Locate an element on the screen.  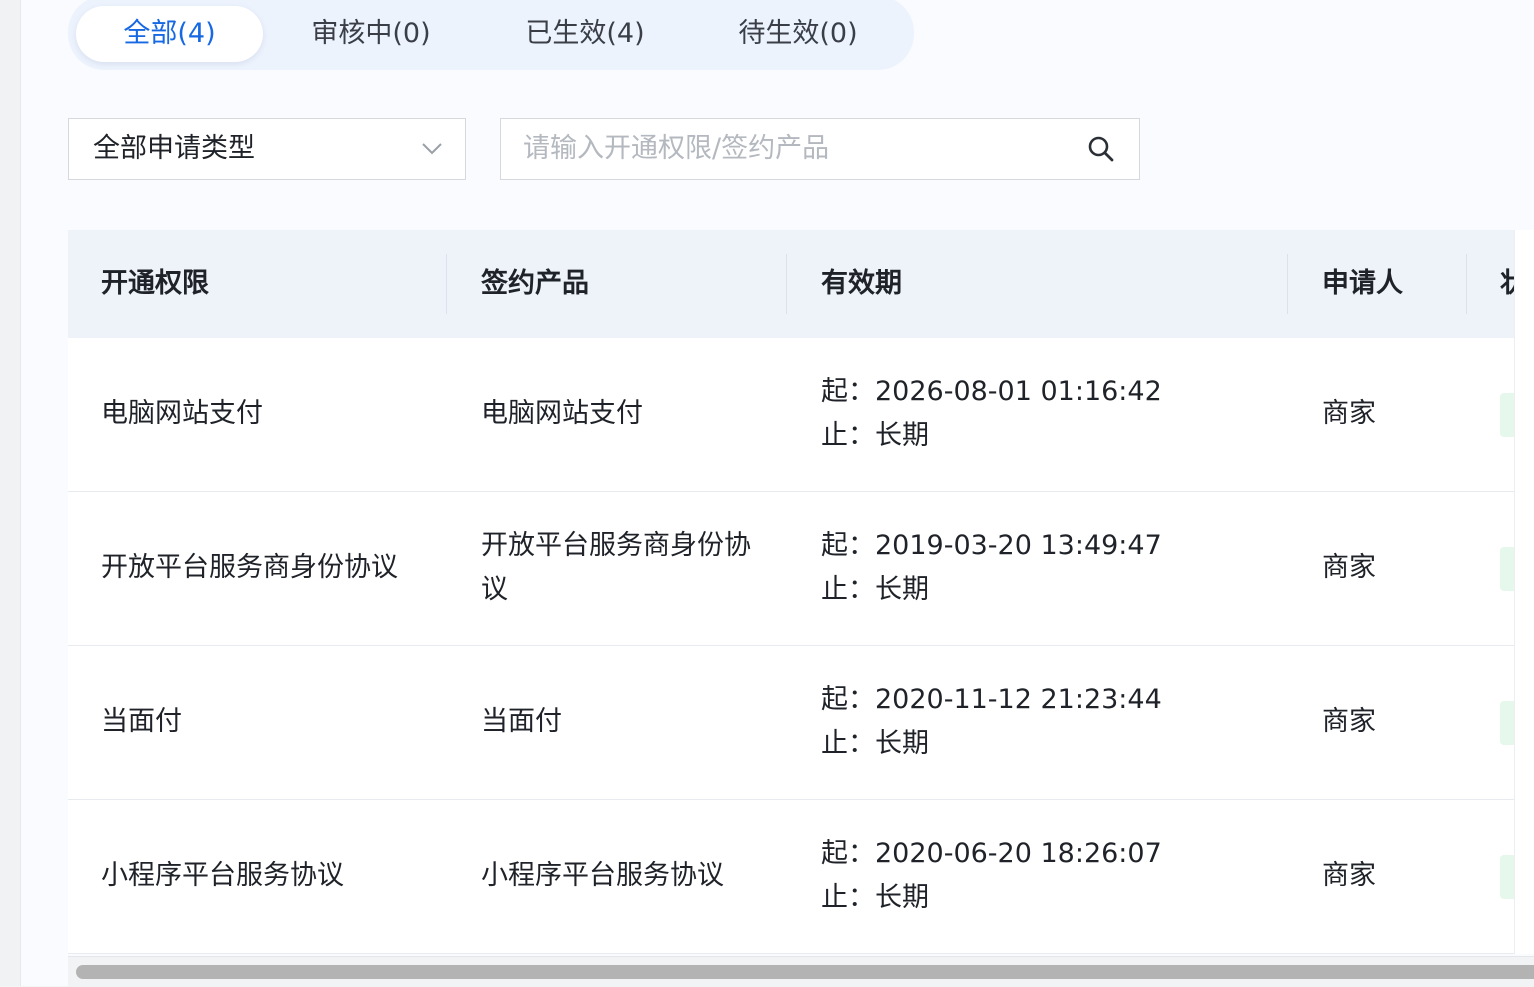
column-header-product: 签约产品 is located at coordinates (535, 283).